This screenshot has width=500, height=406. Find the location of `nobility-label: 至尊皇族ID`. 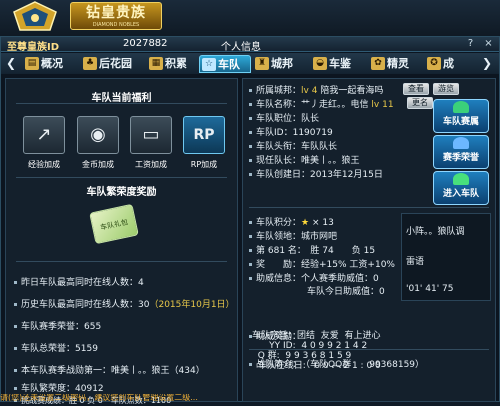

nobility-label: 至尊皇族ID is located at coordinates (33, 47).